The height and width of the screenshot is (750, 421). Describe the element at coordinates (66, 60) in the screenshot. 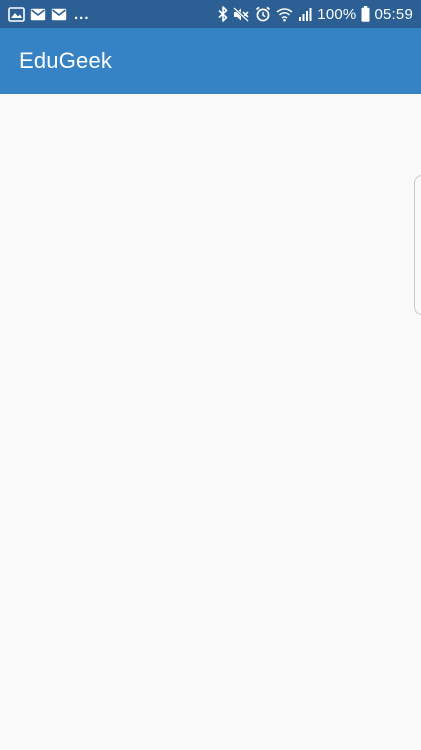

I see `app-title: EduGeek` at that location.